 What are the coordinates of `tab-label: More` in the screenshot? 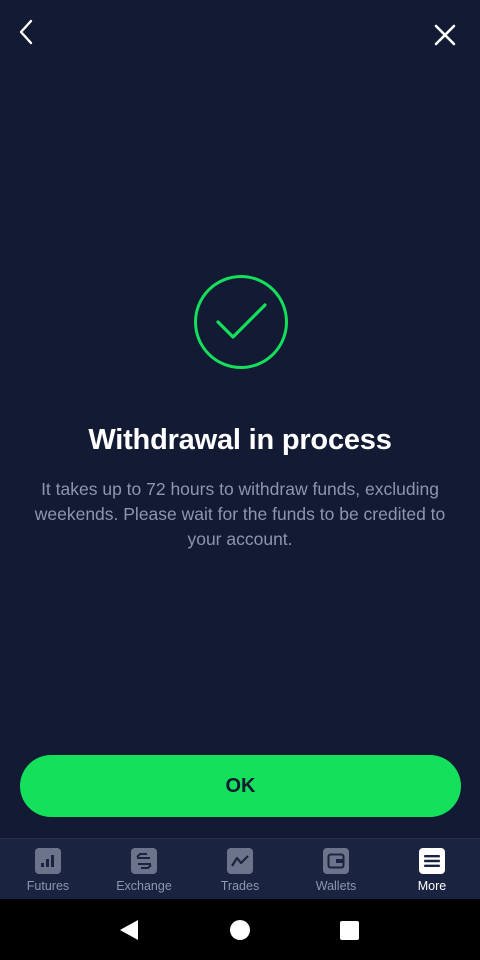 It's located at (432, 886).